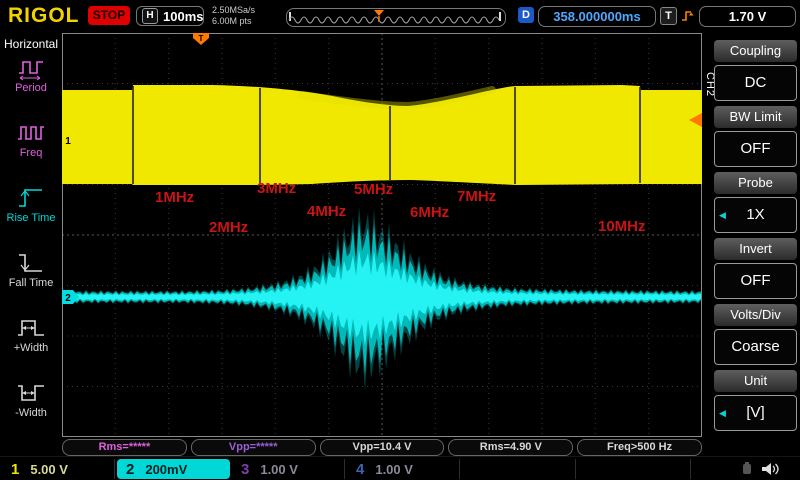 This screenshot has height=480, width=800. What do you see at coordinates (49, 469) in the screenshot?
I see `channel-1-scale: 5.00 V` at bounding box center [49, 469].